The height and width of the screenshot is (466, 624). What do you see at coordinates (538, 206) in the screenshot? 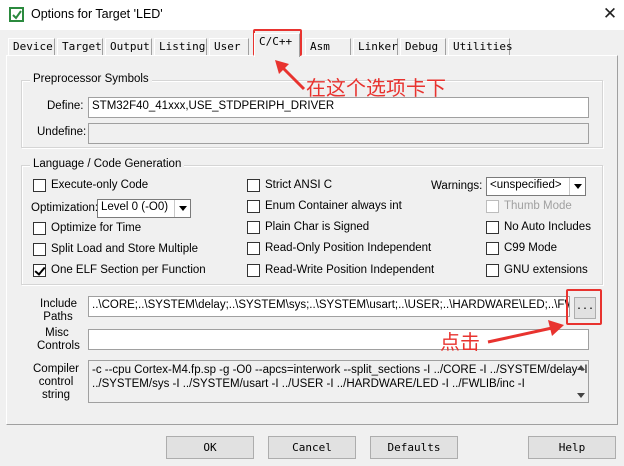
I see `thumb-mode-label: Thumb Mode` at bounding box center [538, 206].